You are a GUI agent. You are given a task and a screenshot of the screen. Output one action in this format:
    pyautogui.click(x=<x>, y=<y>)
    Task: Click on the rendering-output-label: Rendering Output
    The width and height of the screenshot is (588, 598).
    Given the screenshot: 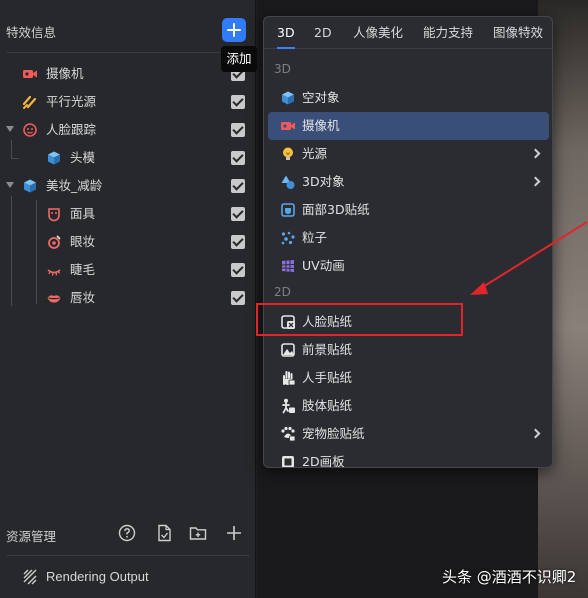 What is the action you would take?
    pyautogui.click(x=97, y=576)
    